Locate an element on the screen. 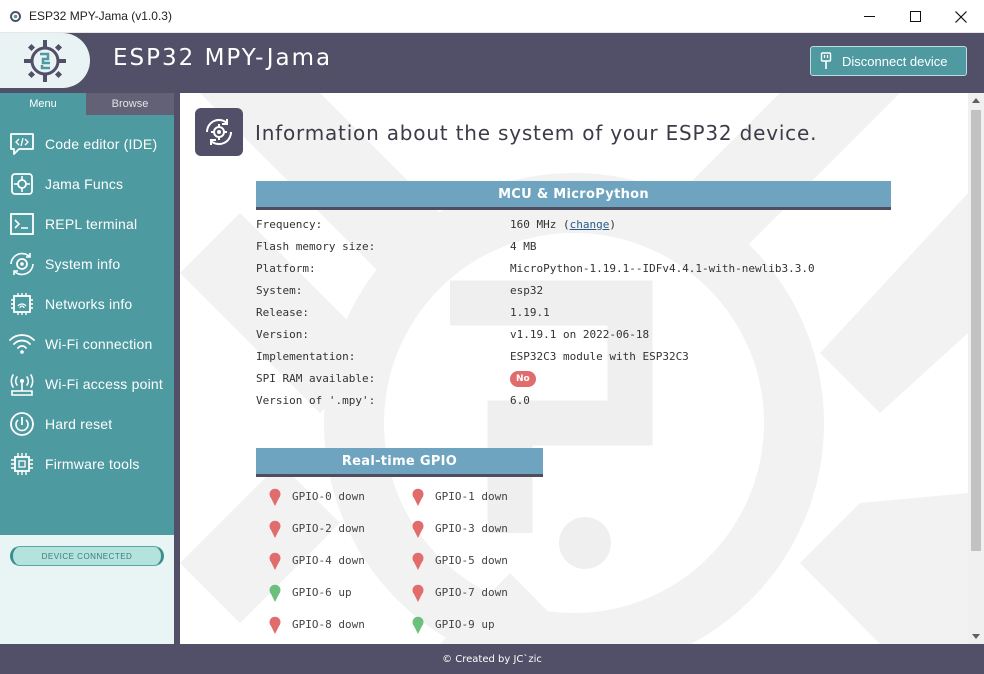 The height and width of the screenshot is (674, 984). access-point-icon is located at coordinates (22, 385).